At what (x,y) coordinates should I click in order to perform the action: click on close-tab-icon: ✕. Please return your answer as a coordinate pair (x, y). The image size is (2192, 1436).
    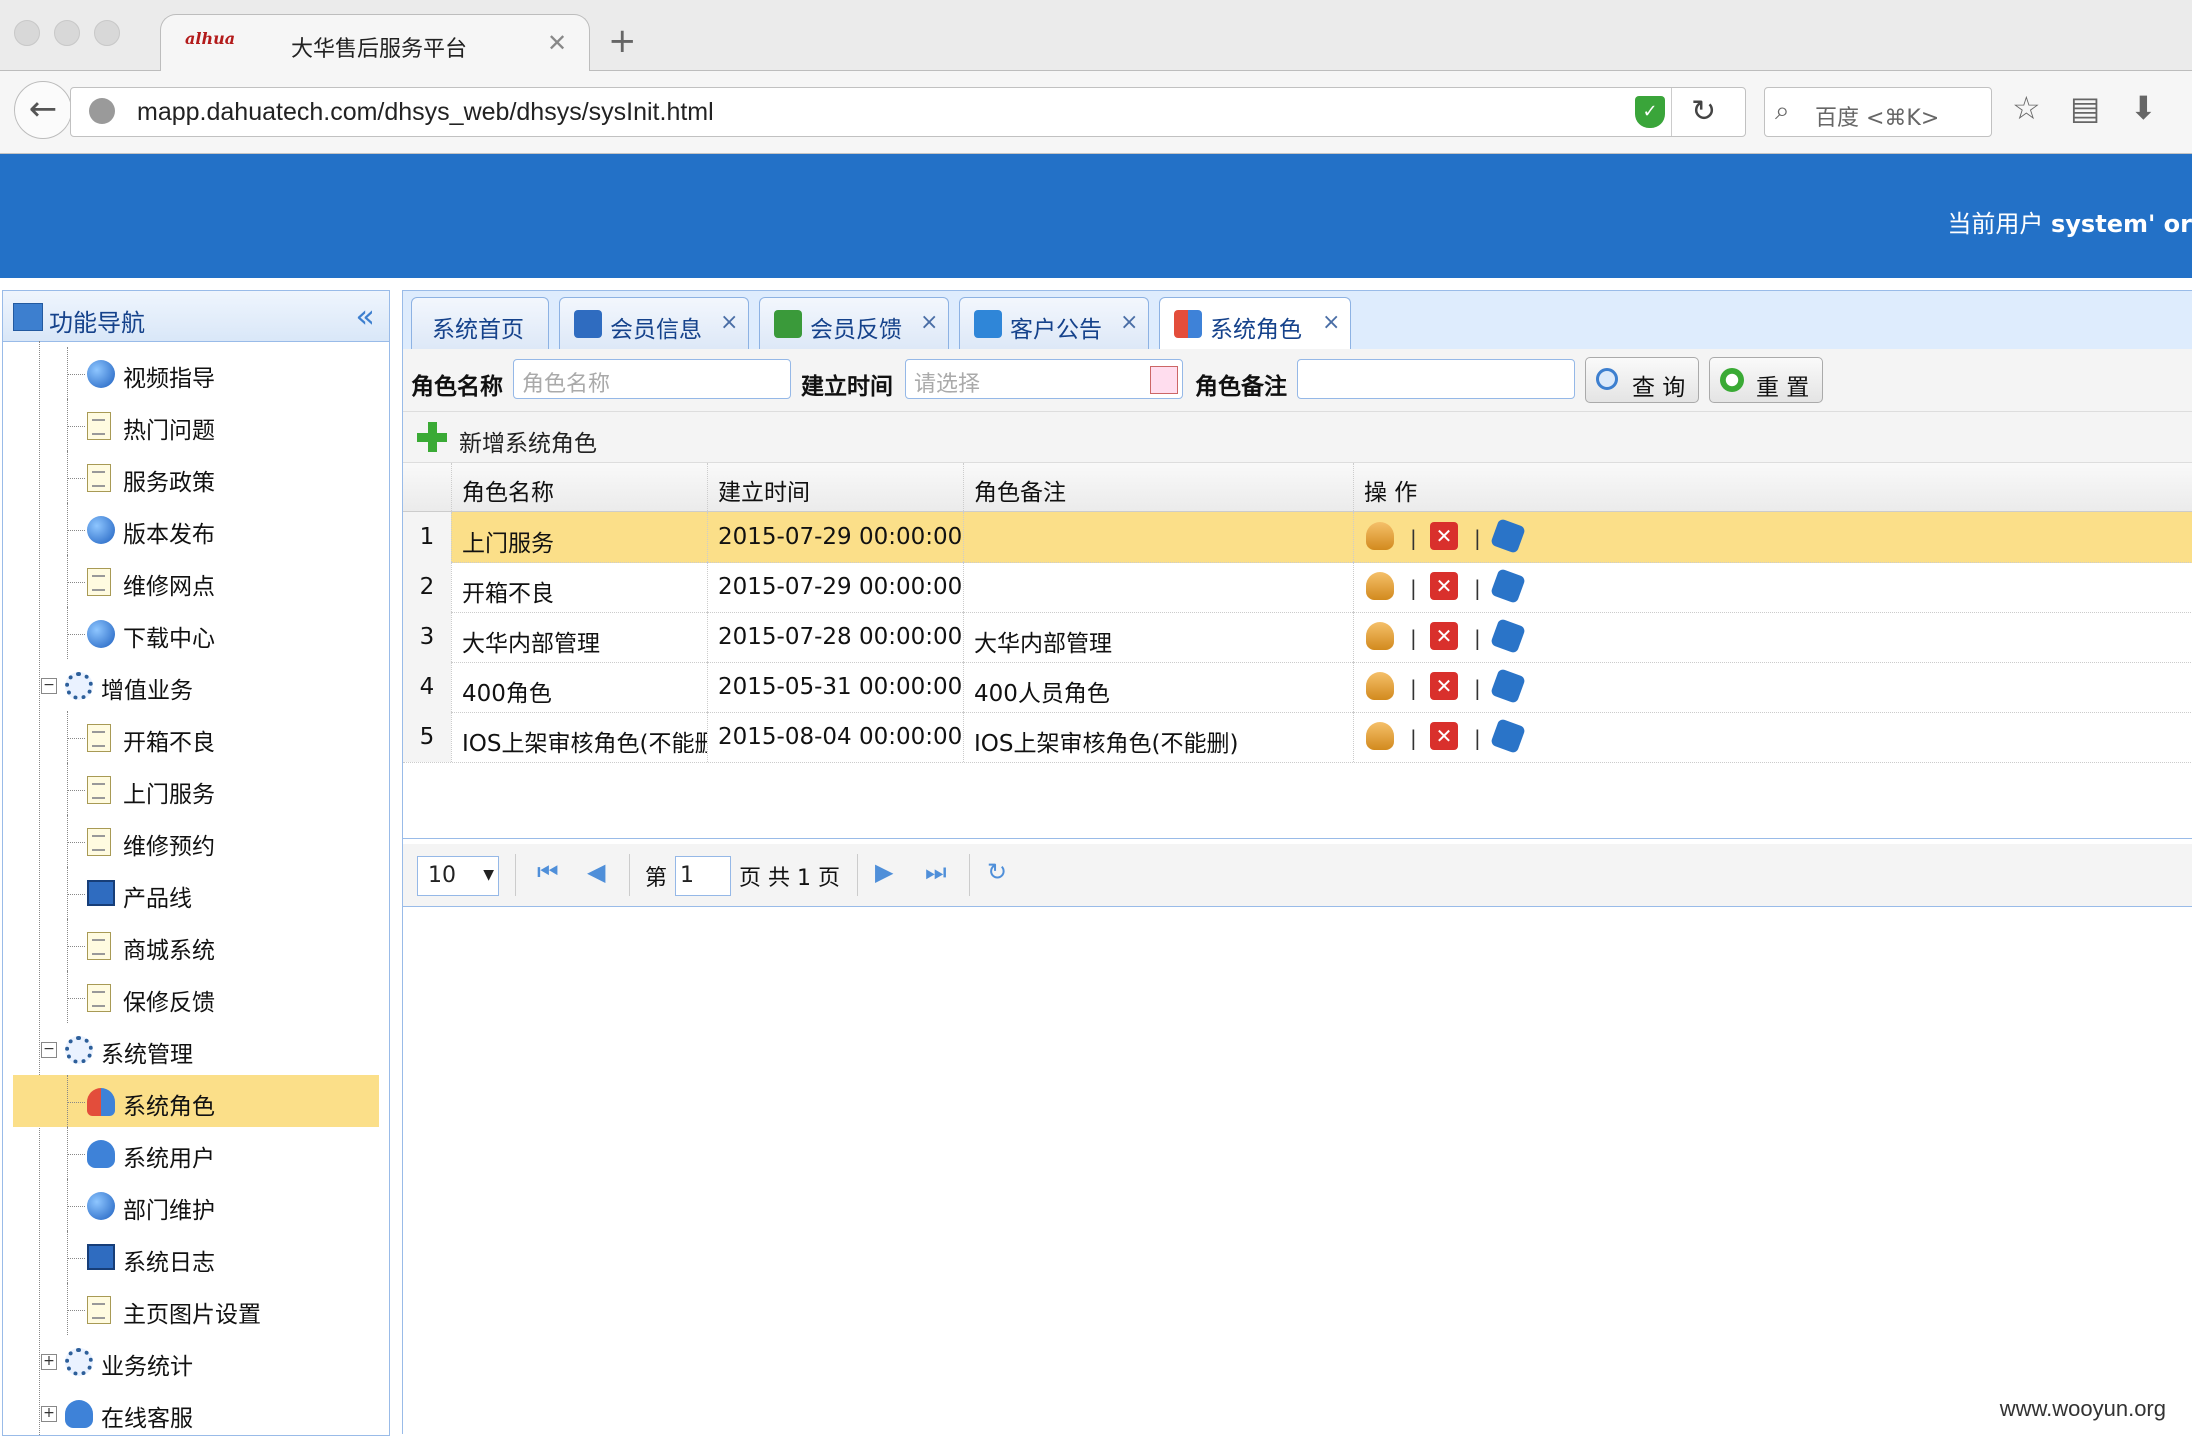
    Looking at the image, I should click on (557, 43).